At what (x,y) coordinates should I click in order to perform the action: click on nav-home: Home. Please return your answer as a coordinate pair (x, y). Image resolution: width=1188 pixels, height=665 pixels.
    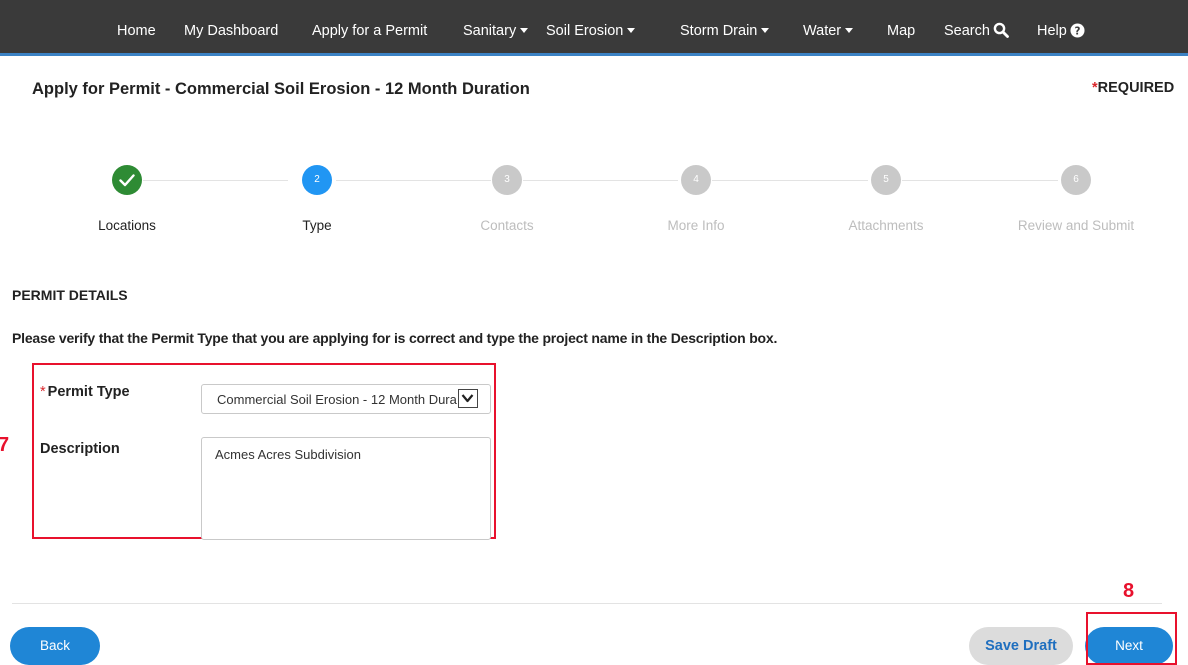
    Looking at the image, I should click on (136, 28).